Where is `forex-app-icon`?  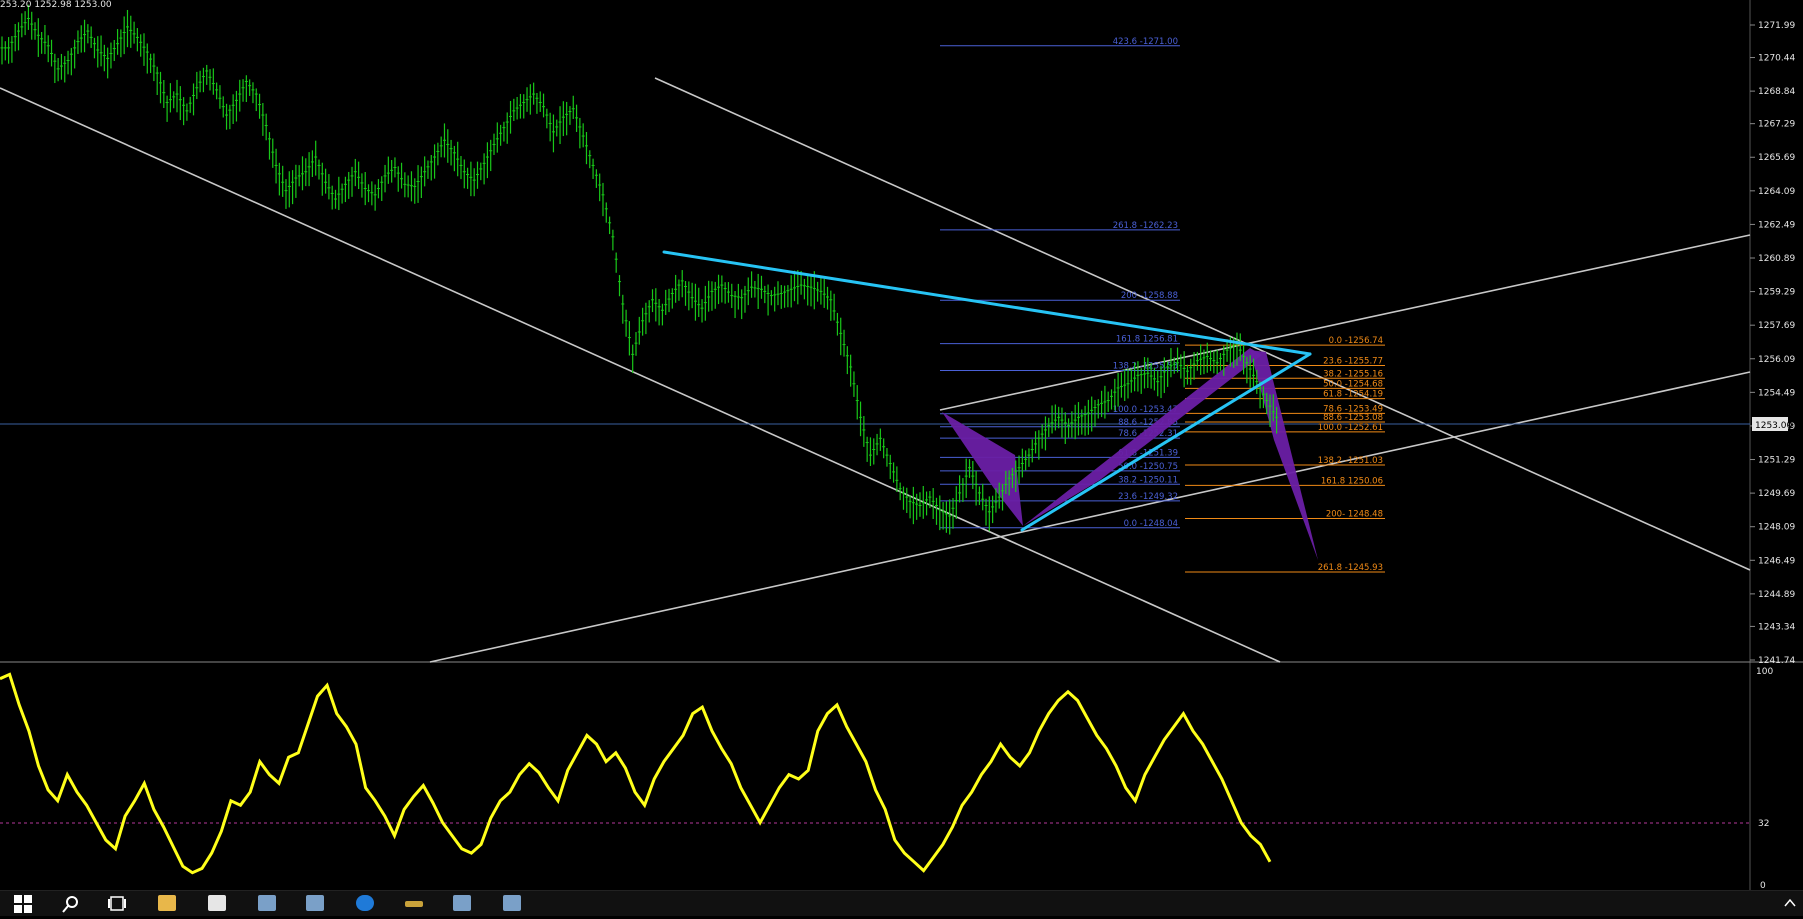 forex-app-icon is located at coordinates (414, 904).